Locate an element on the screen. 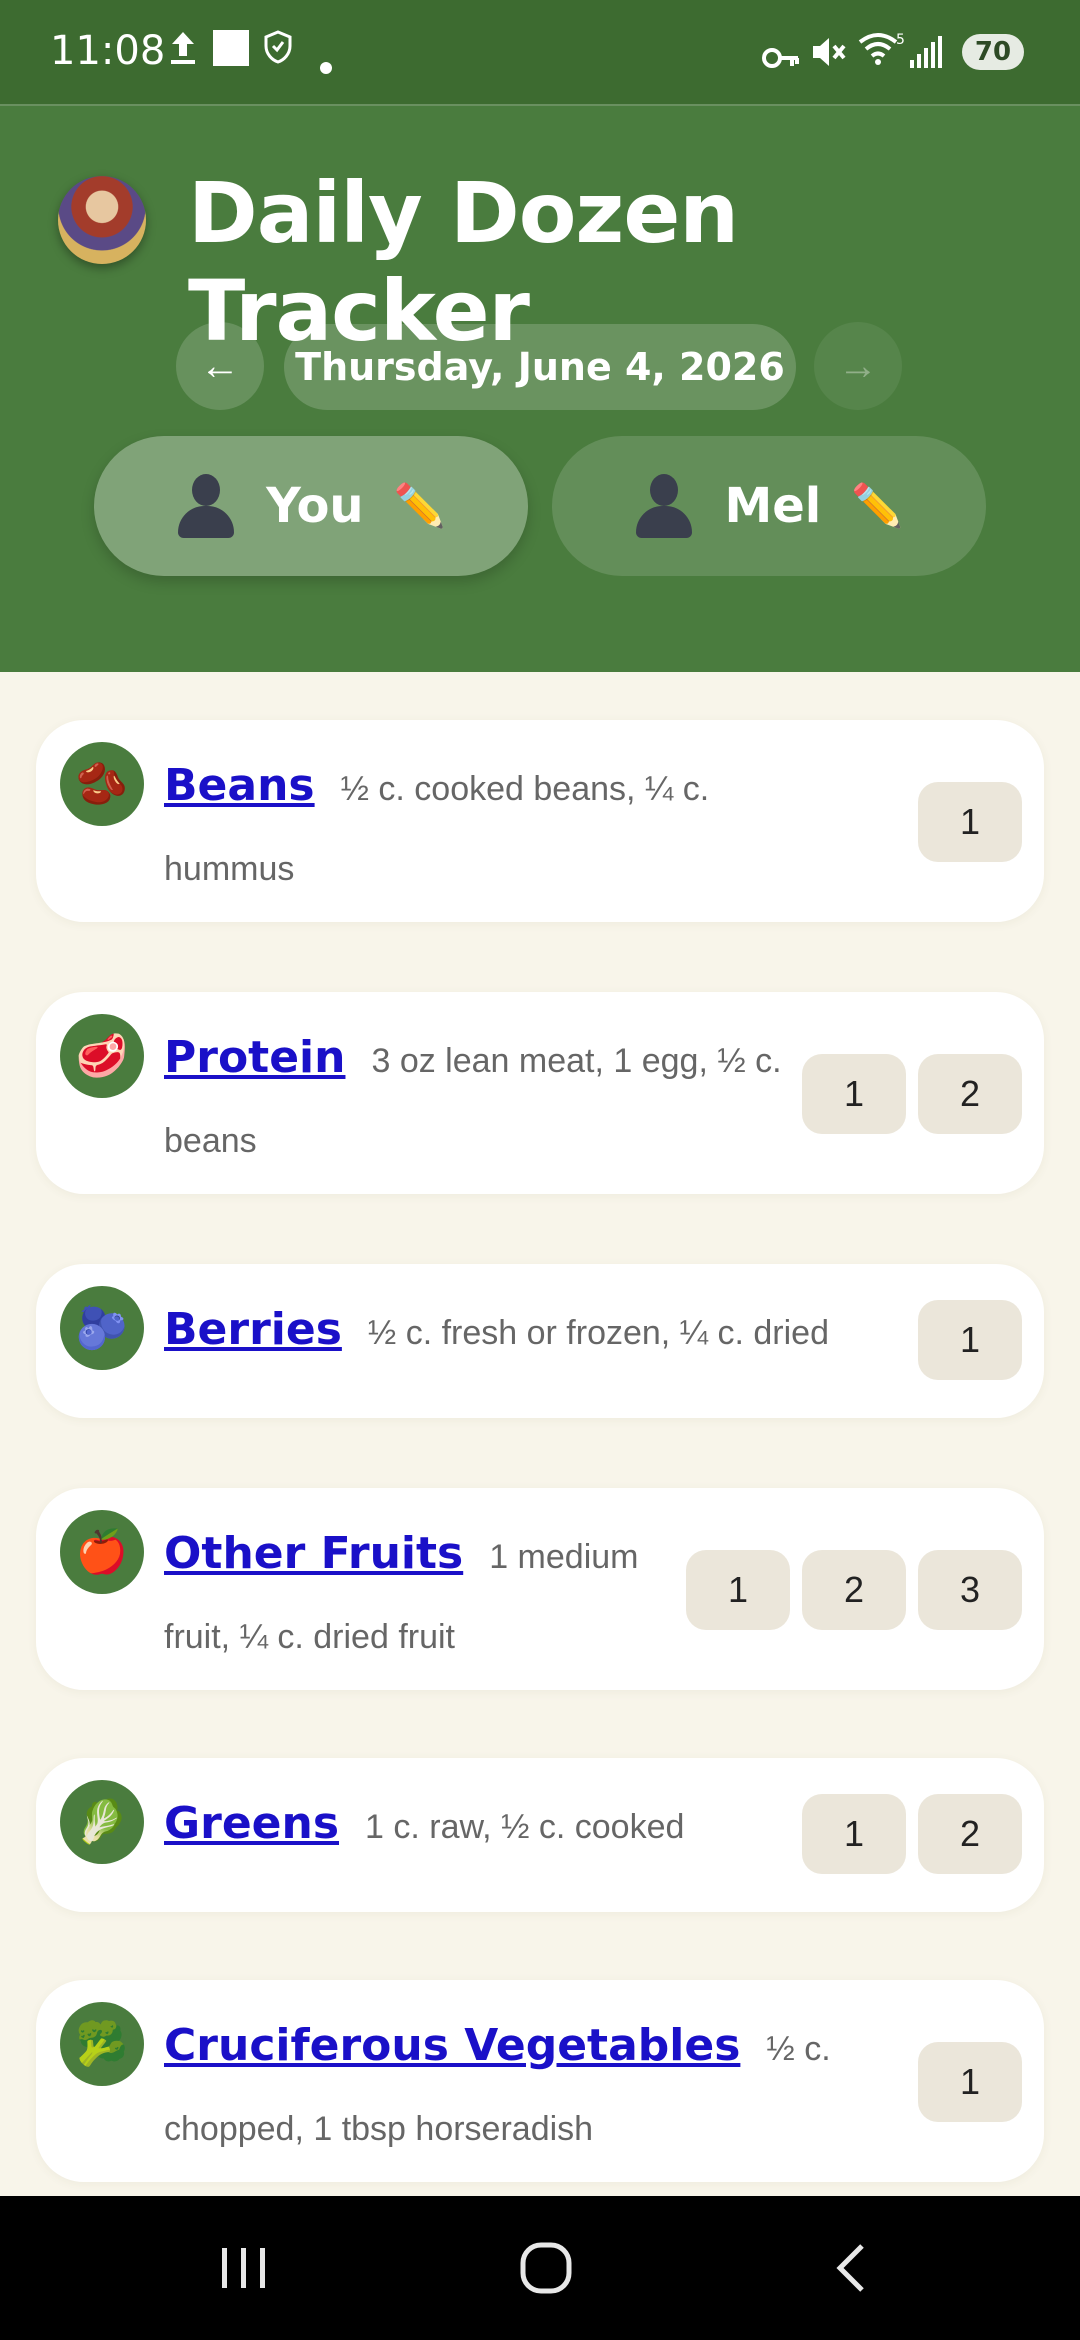 The width and height of the screenshot is (1080, 2340). food-name-link: Beans is located at coordinates (239, 785).